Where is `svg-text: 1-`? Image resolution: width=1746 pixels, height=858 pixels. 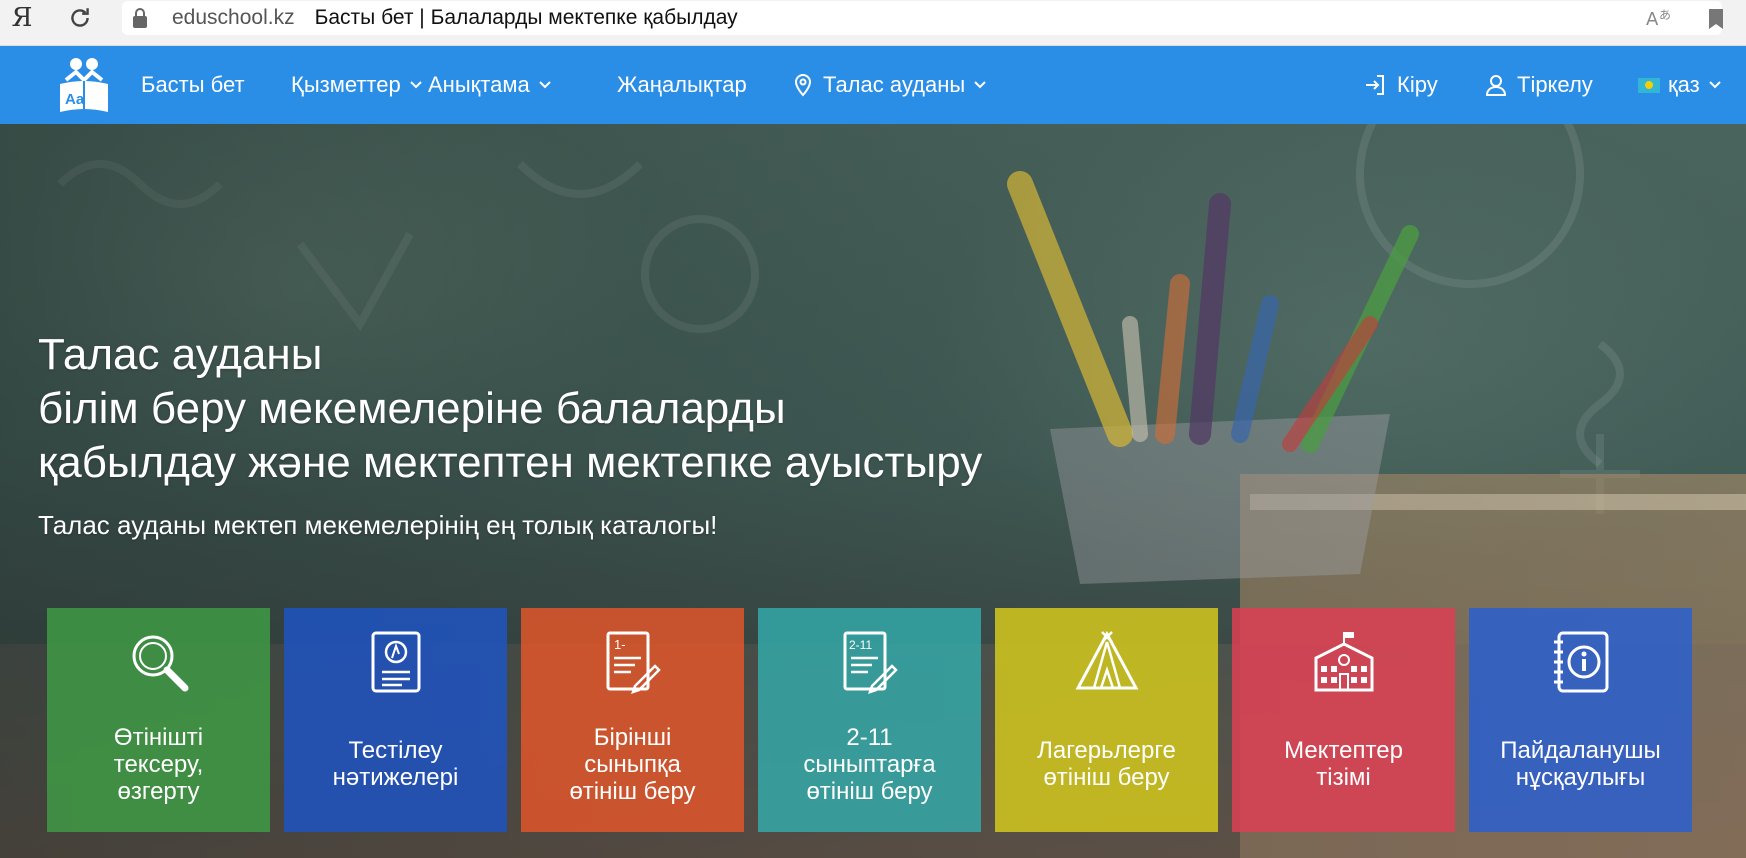
svg-text: 1- is located at coordinates (620, 644).